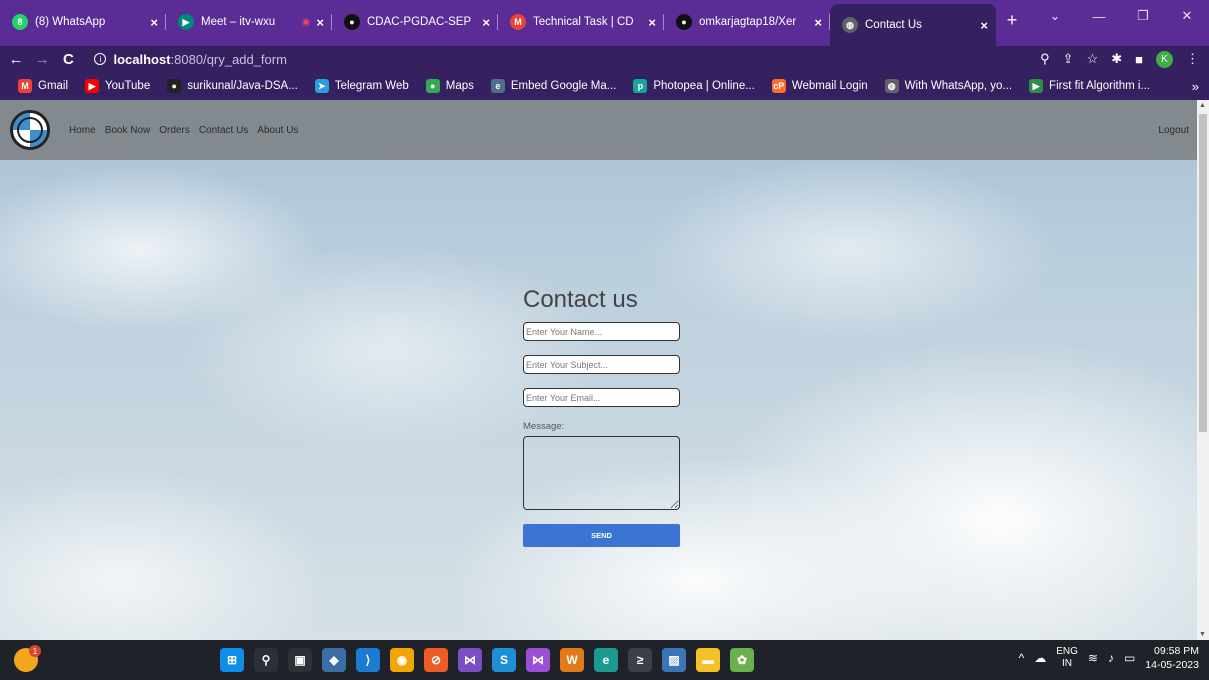  What do you see at coordinates (470, 660) in the screenshot?
I see `visual-studio-icon: ⋈` at bounding box center [470, 660].